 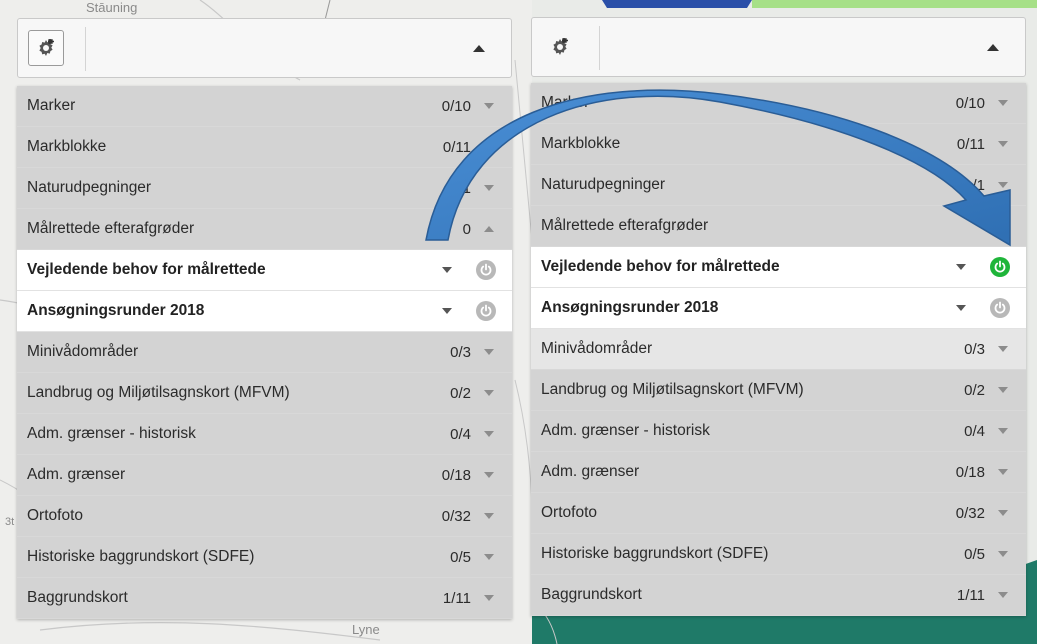 I want to click on layer-count: 0/11, so click(x=456, y=147).